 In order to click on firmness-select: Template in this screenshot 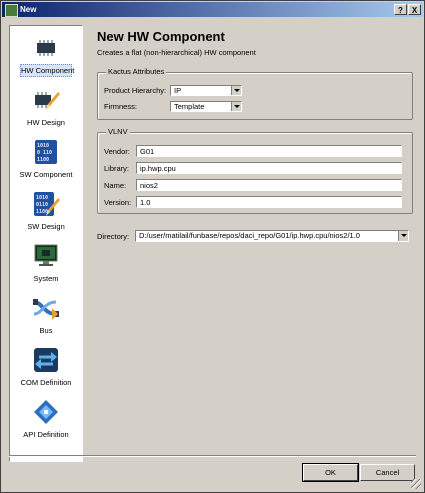, I will do `click(206, 106)`.